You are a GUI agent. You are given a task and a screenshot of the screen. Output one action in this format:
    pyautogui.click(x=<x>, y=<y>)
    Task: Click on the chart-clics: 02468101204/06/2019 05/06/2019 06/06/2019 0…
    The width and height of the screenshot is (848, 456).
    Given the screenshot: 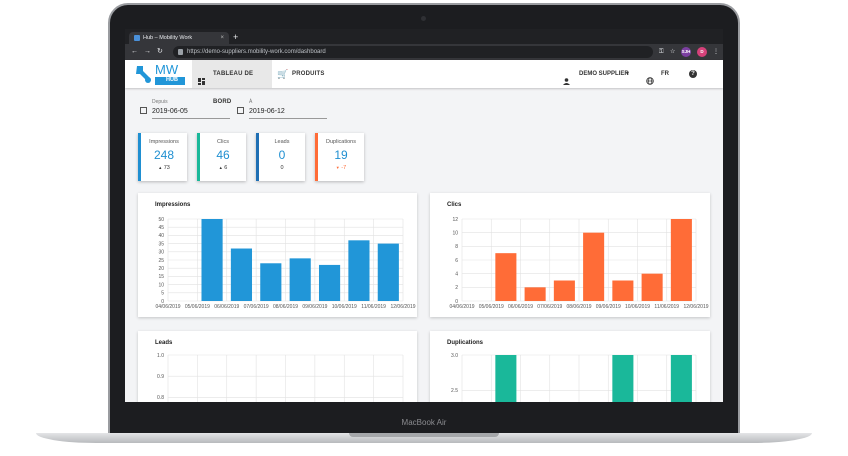 What is the action you would take?
    pyautogui.click(x=578, y=263)
    